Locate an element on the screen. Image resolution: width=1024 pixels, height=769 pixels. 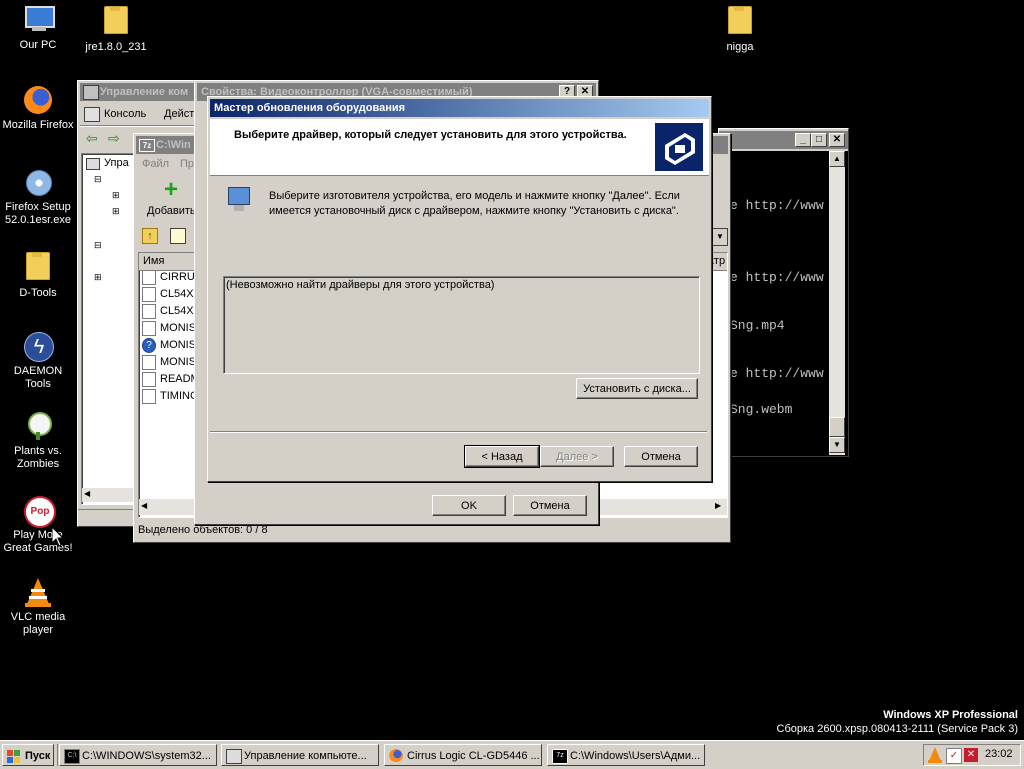
add-button-label: Добавить is located at coordinates (171, 211).